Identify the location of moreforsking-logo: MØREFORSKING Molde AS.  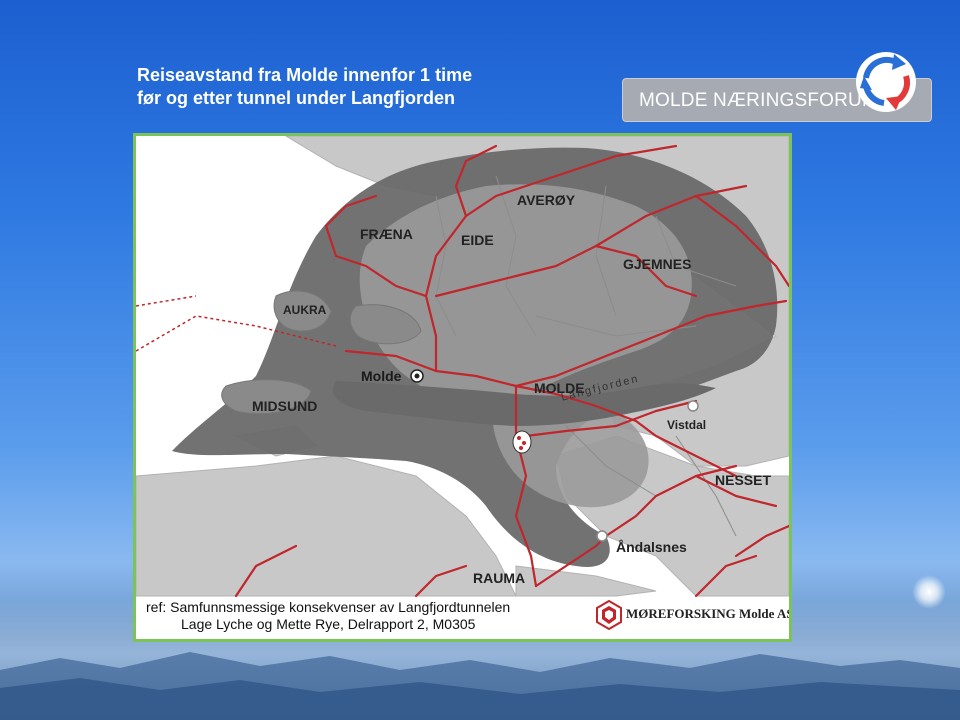
(692, 615).